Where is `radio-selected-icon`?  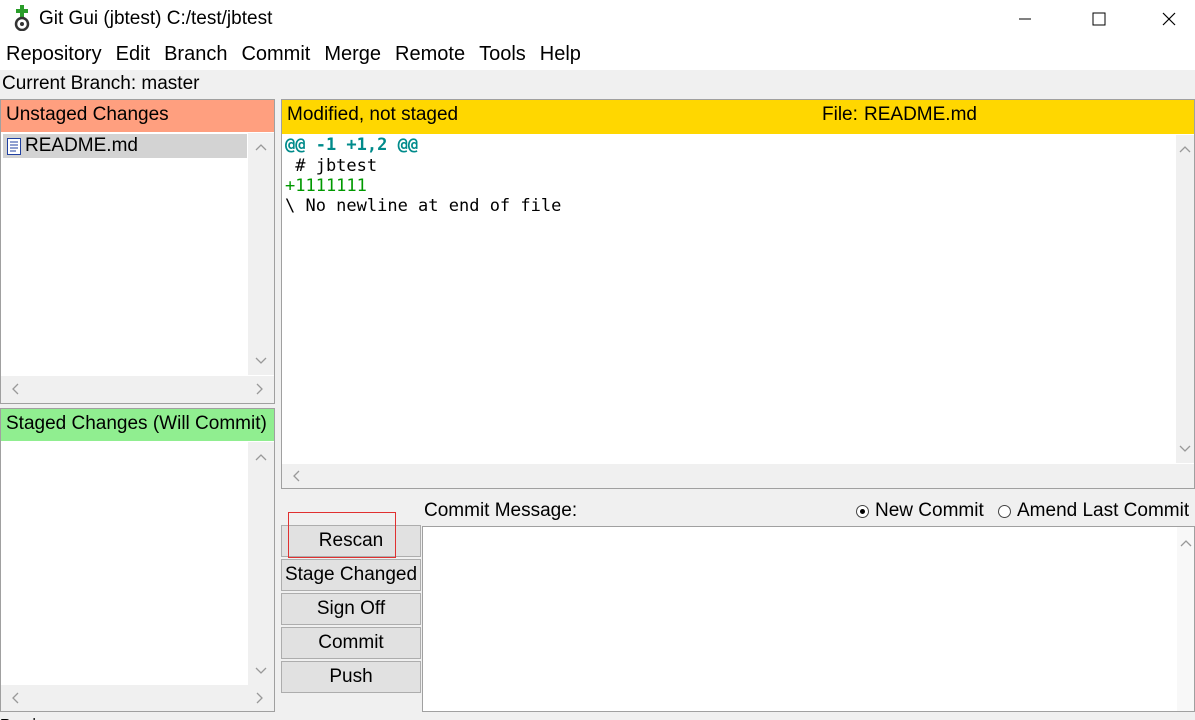 radio-selected-icon is located at coordinates (862, 511).